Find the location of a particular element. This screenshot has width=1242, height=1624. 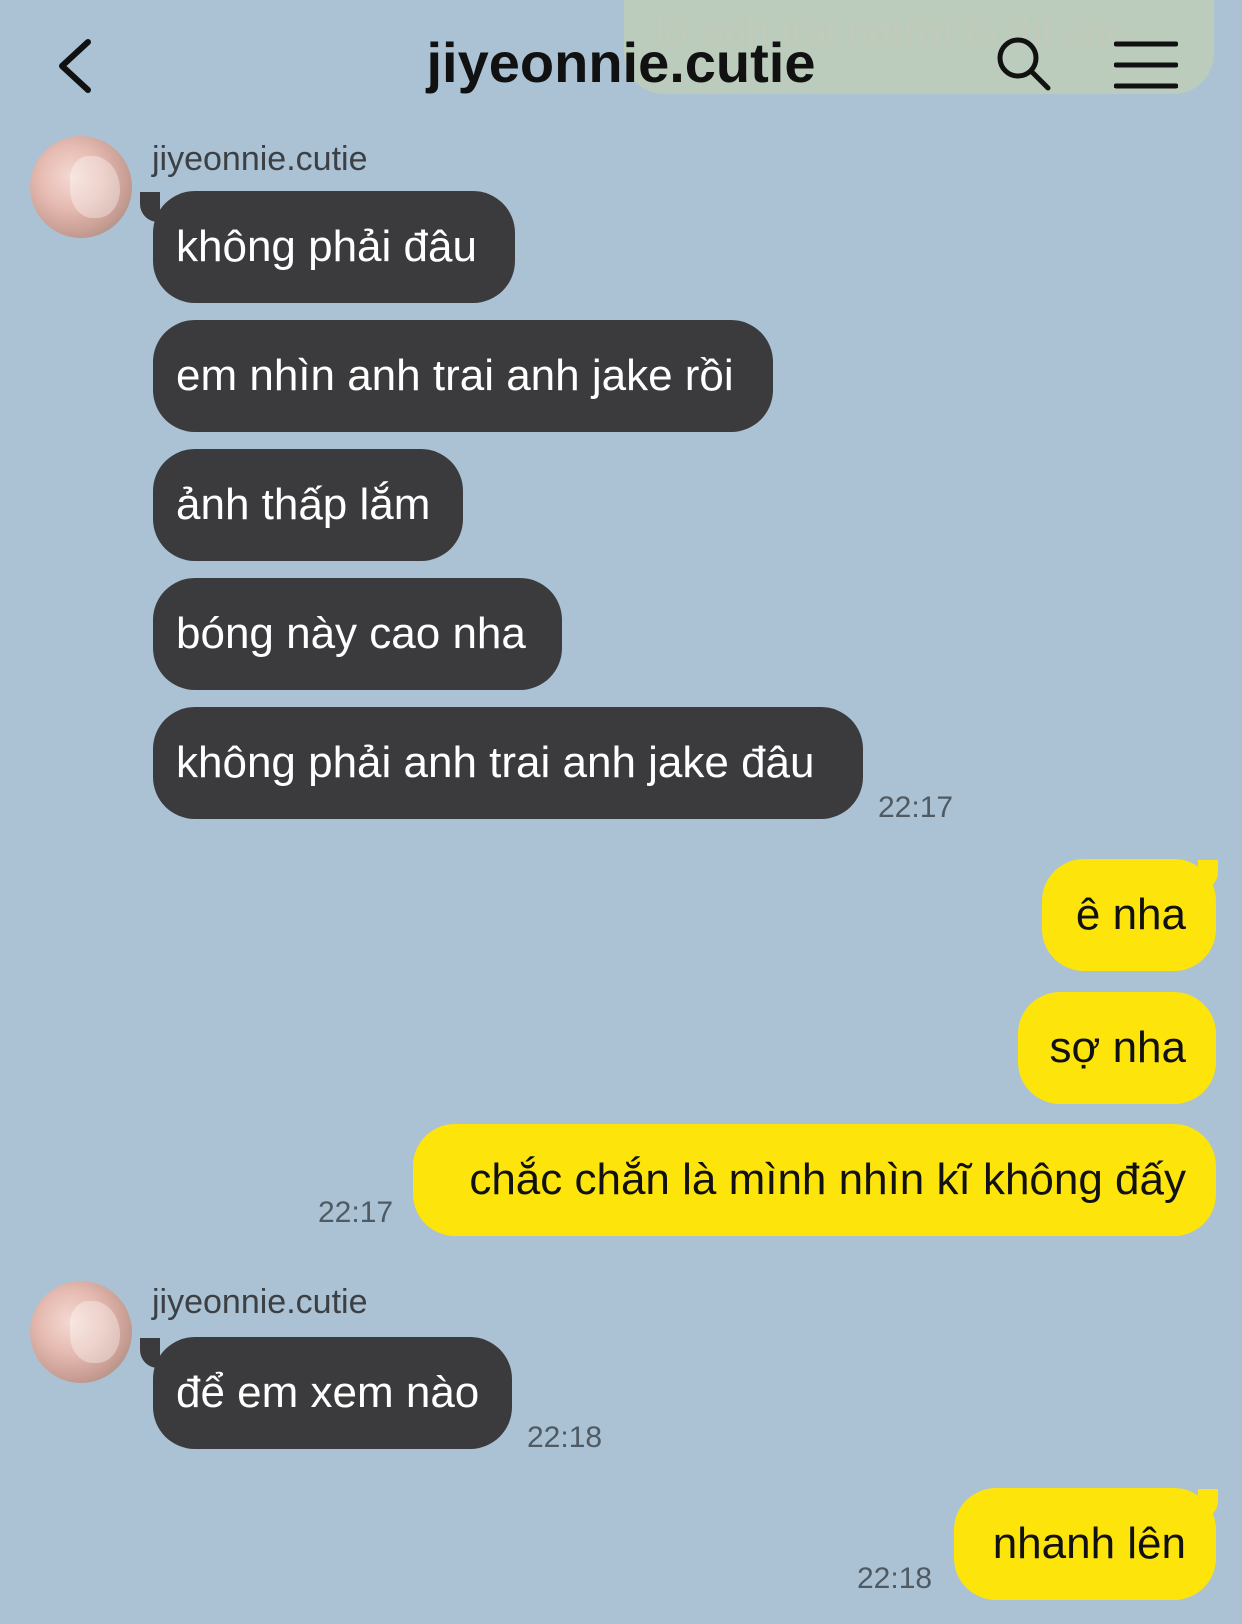

message-bubble: chắc chắn là mình nhìn kĩ không đấy is located at coordinates (814, 1180).